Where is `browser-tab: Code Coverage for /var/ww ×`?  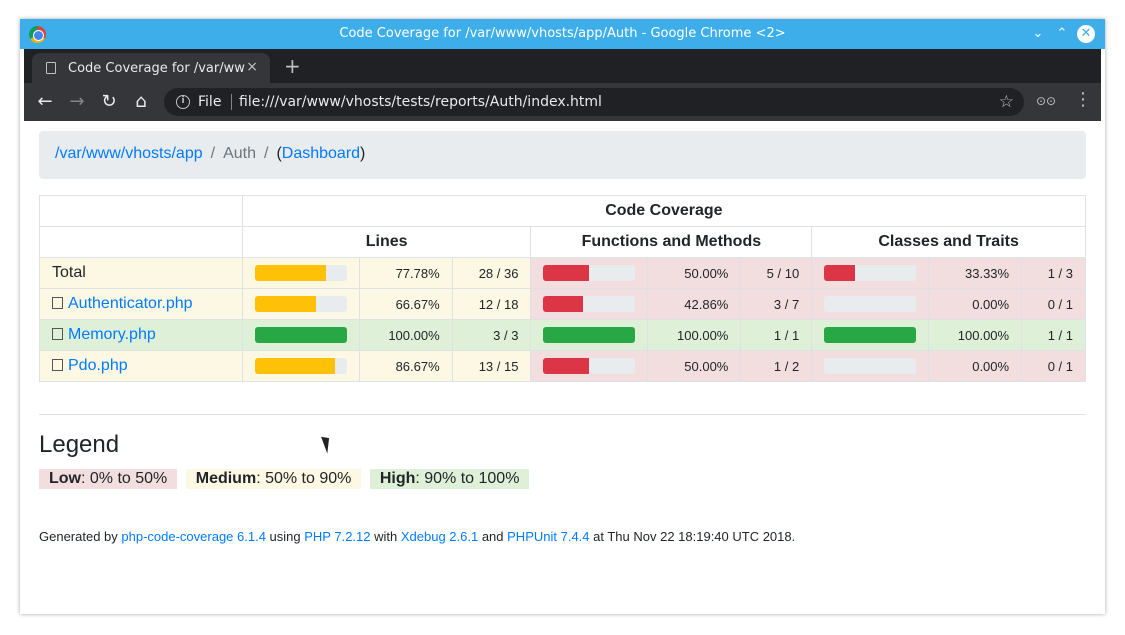 browser-tab: Code Coverage for /var/ww × is located at coordinates (151, 68).